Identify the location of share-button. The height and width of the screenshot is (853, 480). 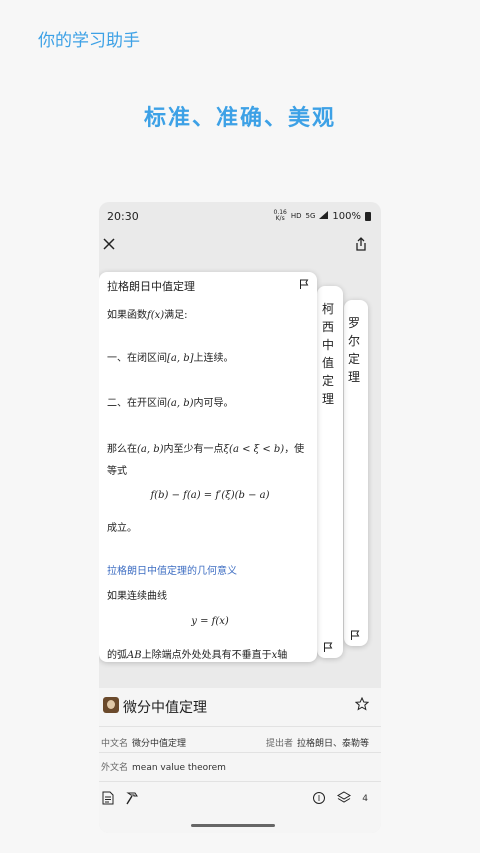
(361, 244).